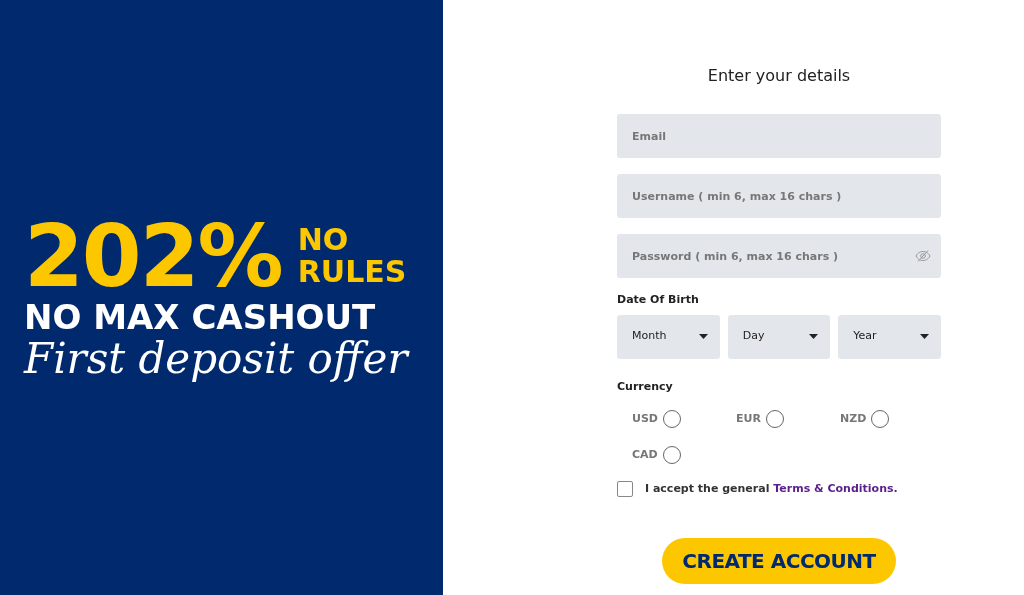 This screenshot has height=595, width=1024. Describe the element at coordinates (779, 560) in the screenshot. I see `create-account-button: CREATE ACCOUNT` at that location.